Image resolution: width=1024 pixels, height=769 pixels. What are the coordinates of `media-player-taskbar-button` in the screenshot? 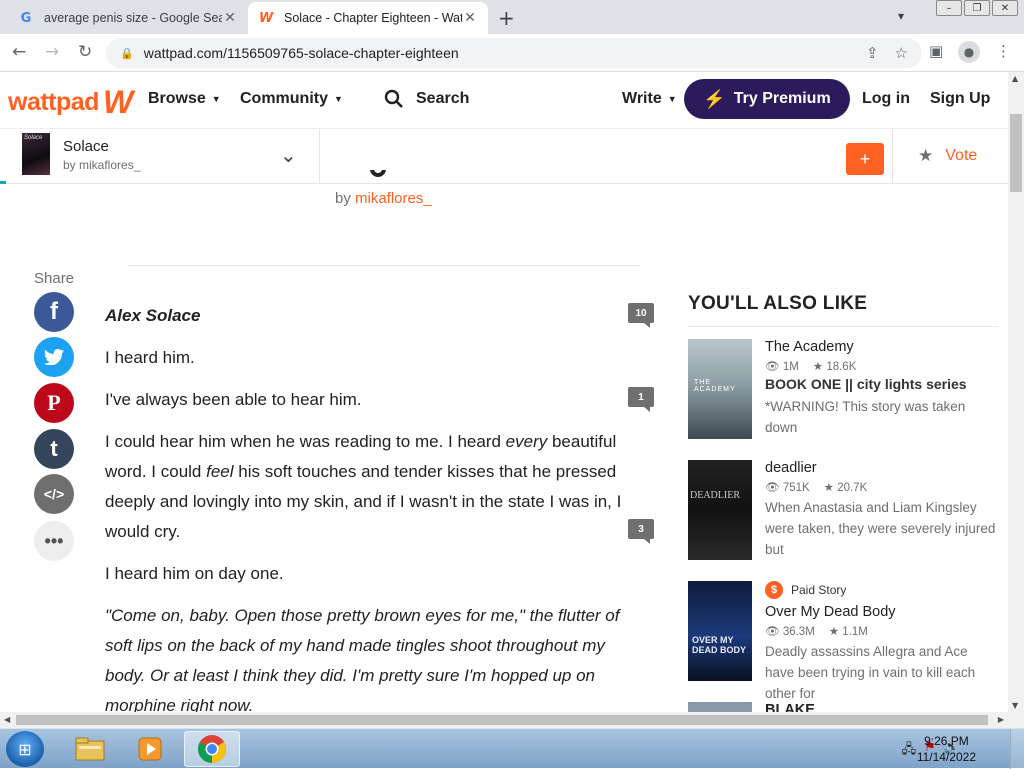 It's located at (150, 749).